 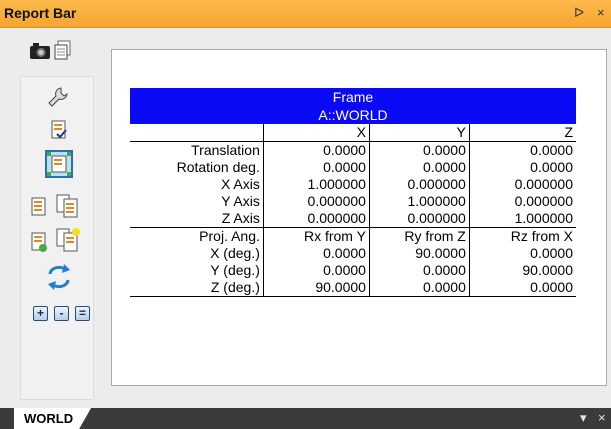 I want to click on report-header-title: Frame, so click(x=353, y=97).